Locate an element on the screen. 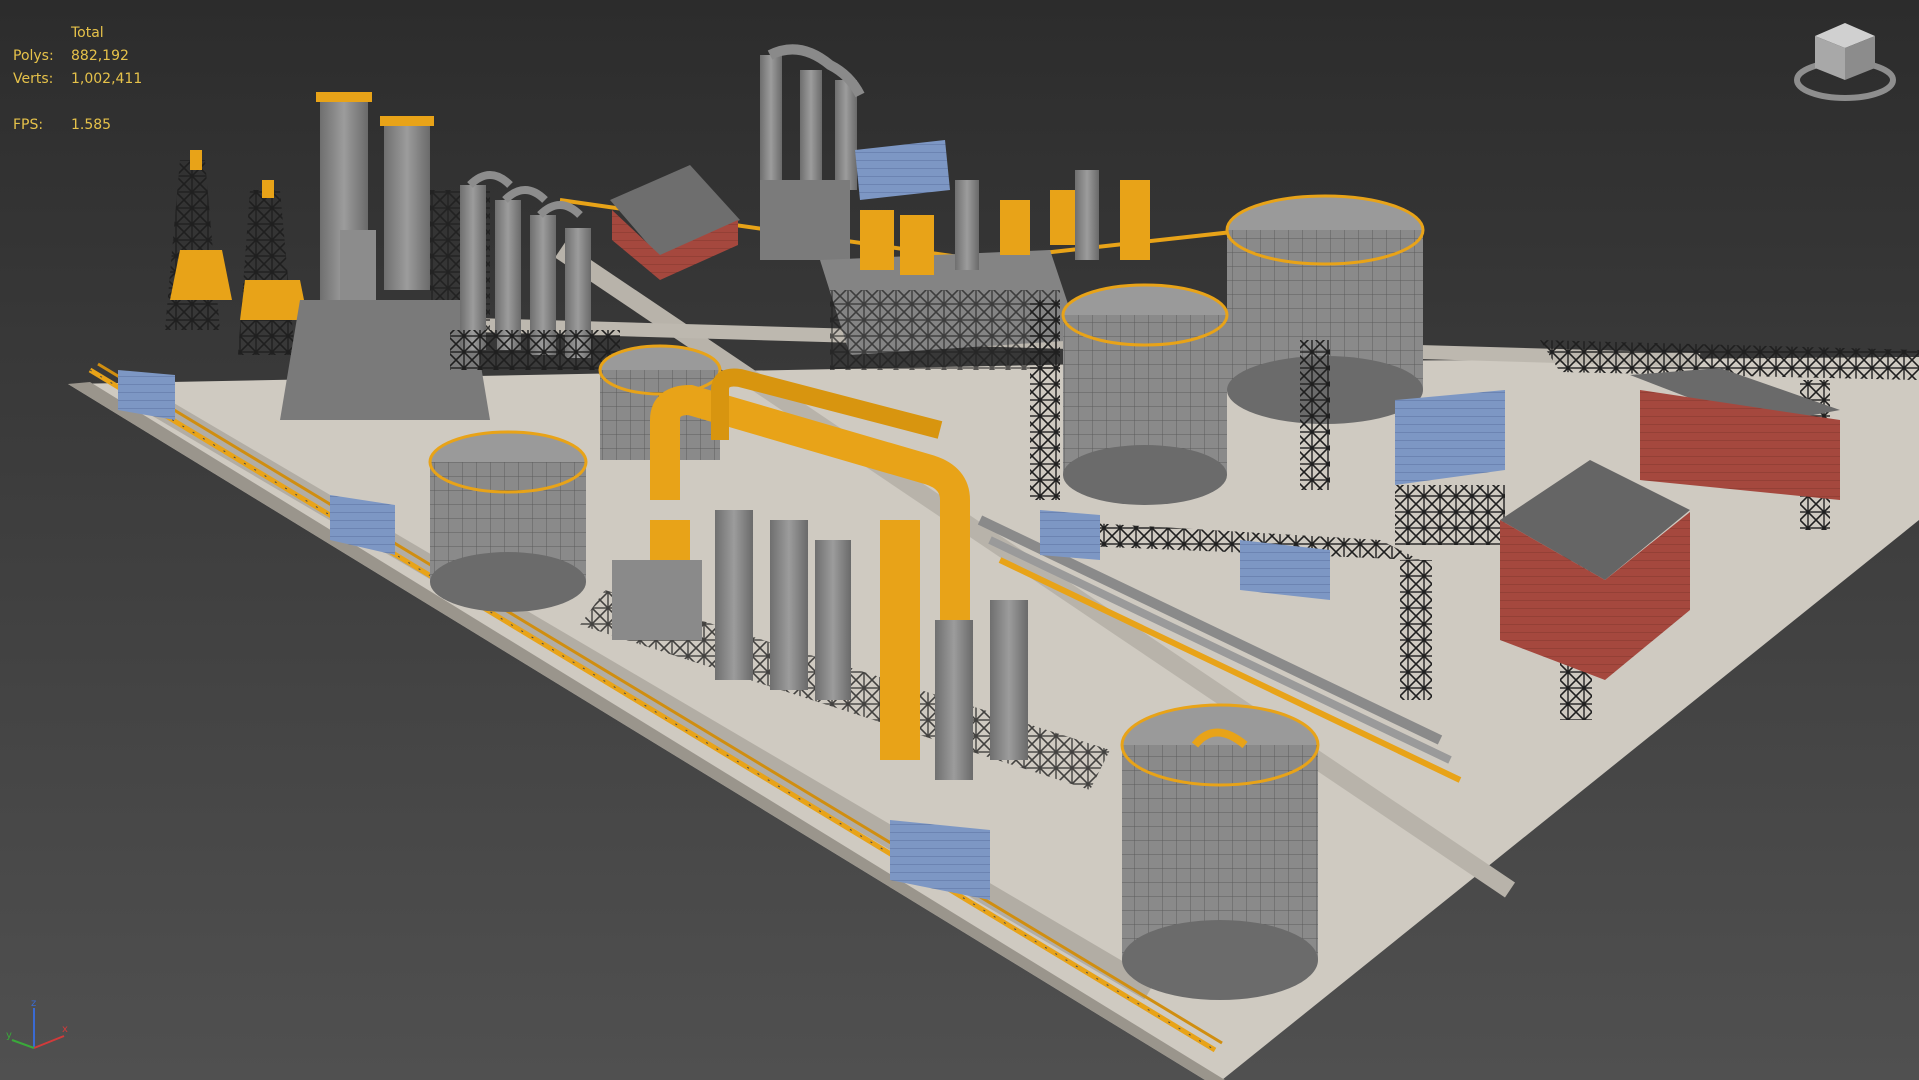 The width and height of the screenshot is (1919, 1080). derrick-towers is located at coordinates (236, 252).